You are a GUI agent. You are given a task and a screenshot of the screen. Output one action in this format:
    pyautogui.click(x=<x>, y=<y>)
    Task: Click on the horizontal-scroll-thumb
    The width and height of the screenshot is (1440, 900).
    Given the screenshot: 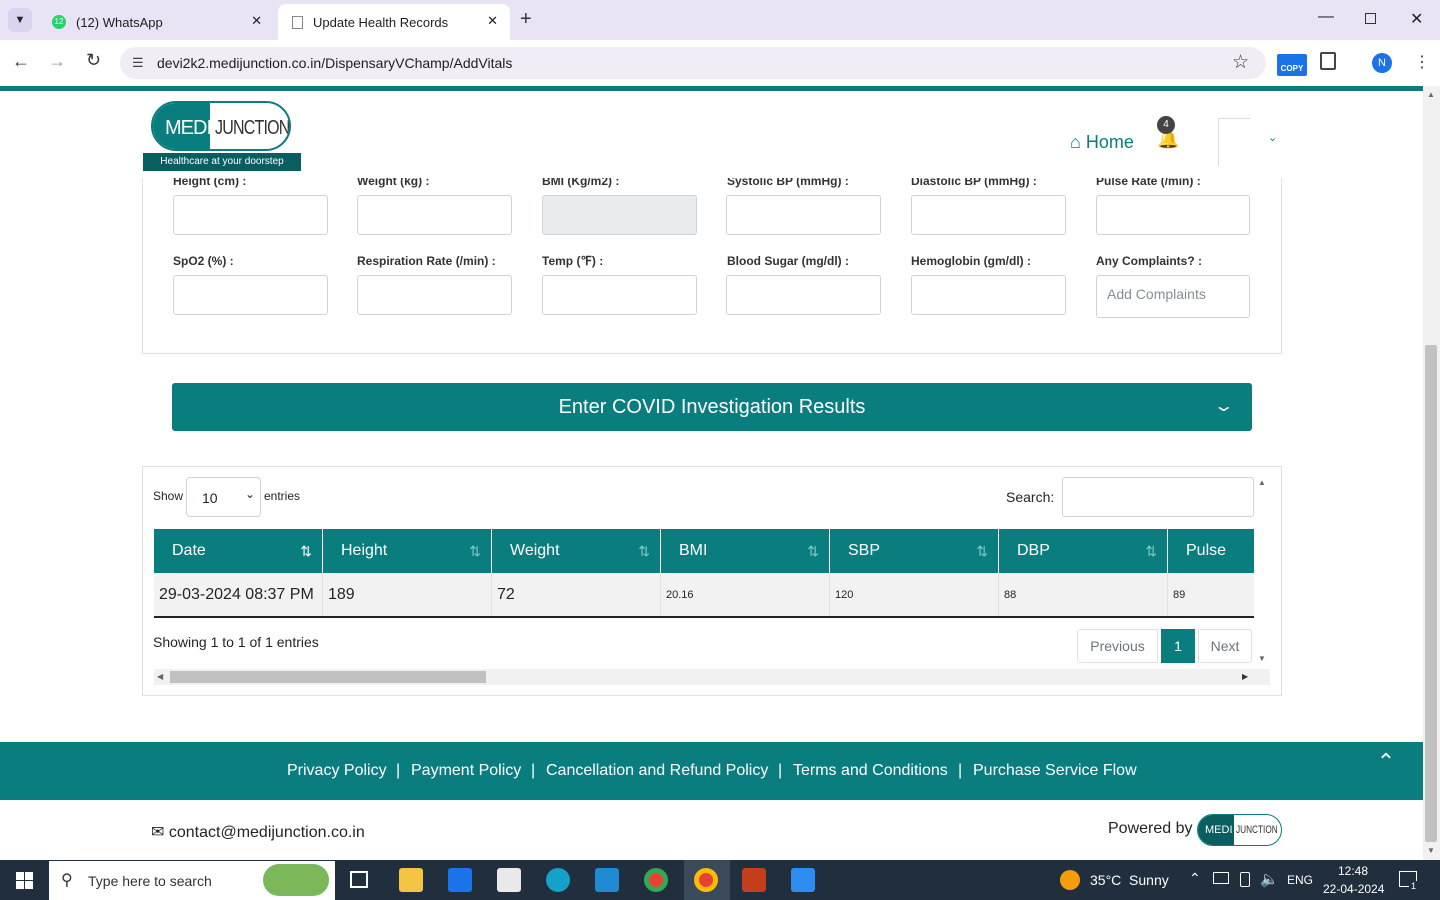 What is the action you would take?
    pyautogui.click(x=328, y=677)
    